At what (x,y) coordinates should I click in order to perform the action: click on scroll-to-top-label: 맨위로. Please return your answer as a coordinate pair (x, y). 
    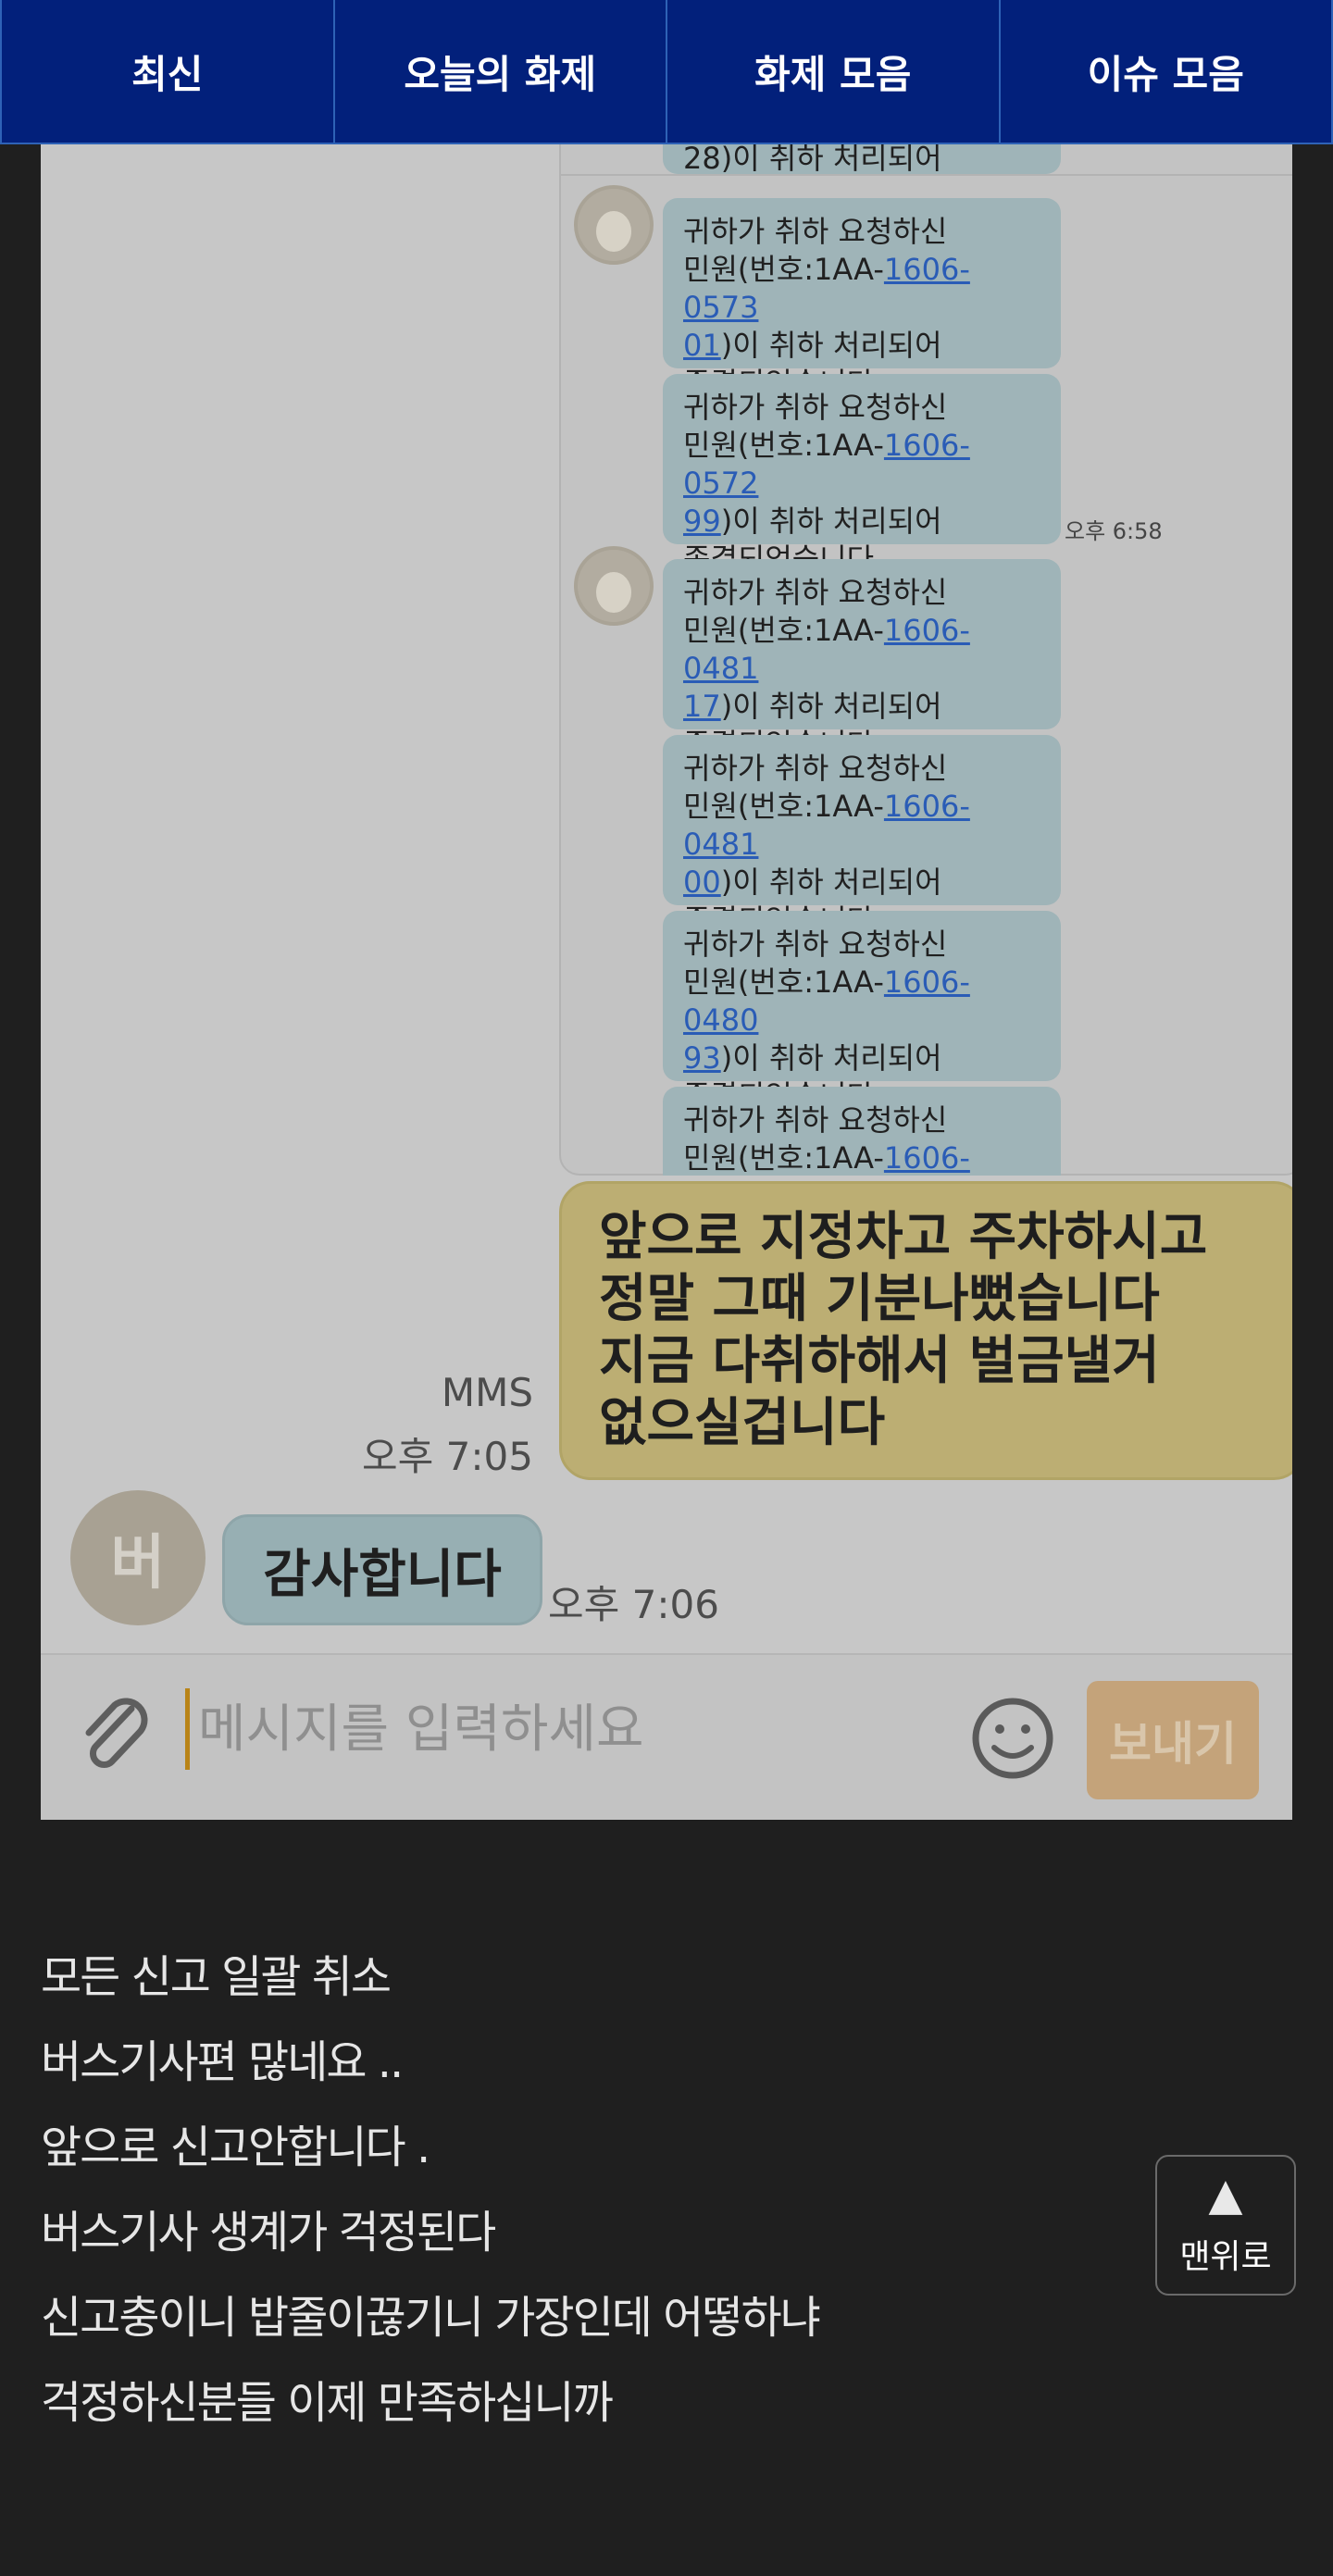
    Looking at the image, I should click on (1226, 2257).